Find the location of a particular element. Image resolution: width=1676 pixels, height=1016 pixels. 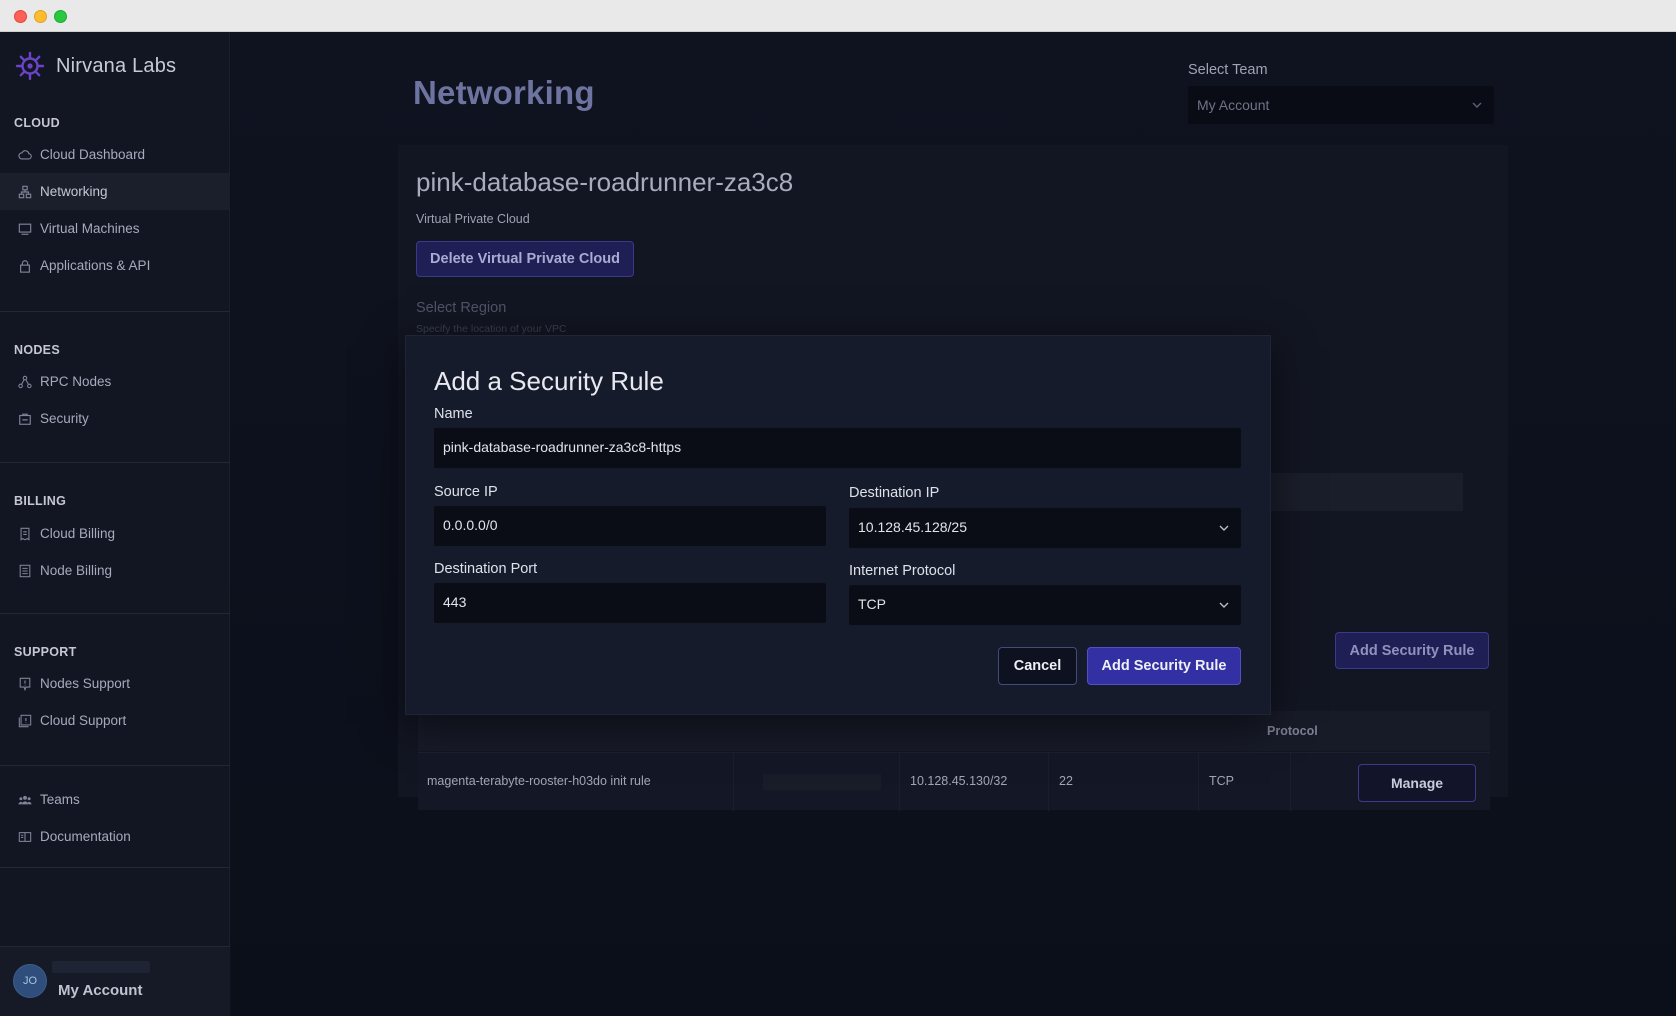

sidebar-item-label: Applications & API is located at coordinates (95, 265).